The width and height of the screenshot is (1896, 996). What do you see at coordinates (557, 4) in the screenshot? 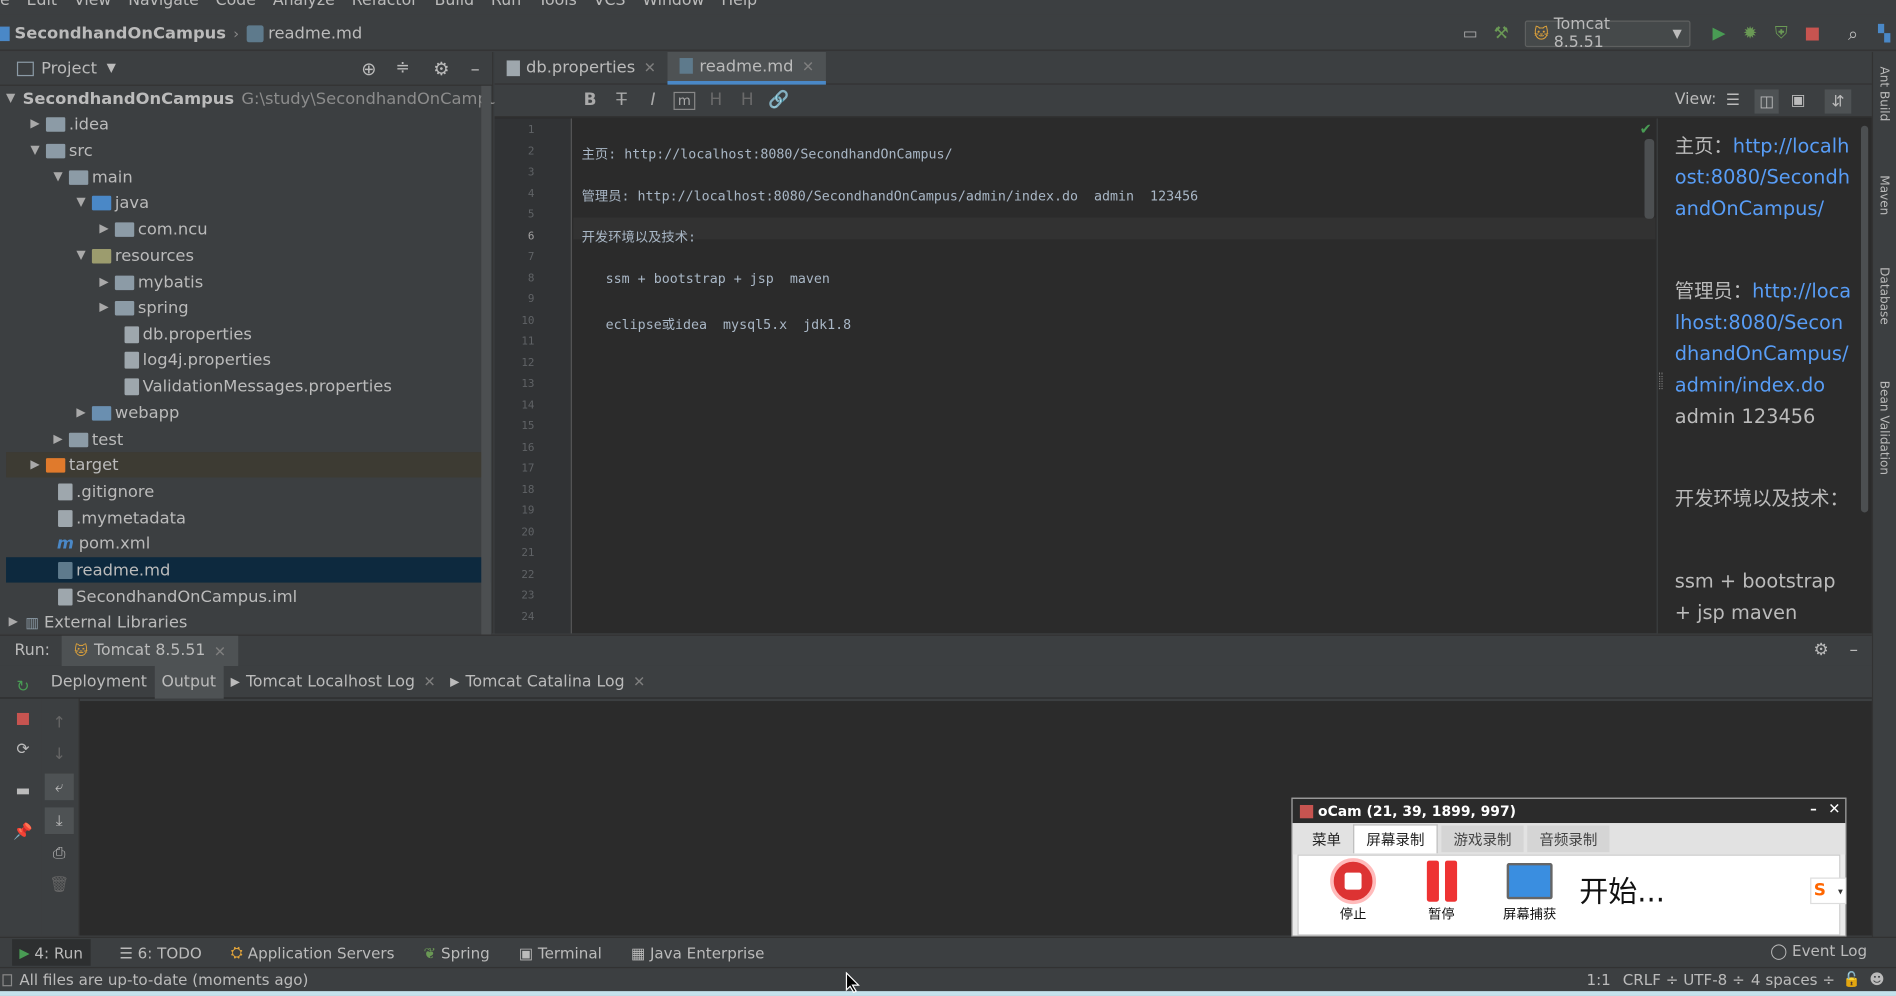
I see `menu-item-tools: Tools` at bounding box center [557, 4].